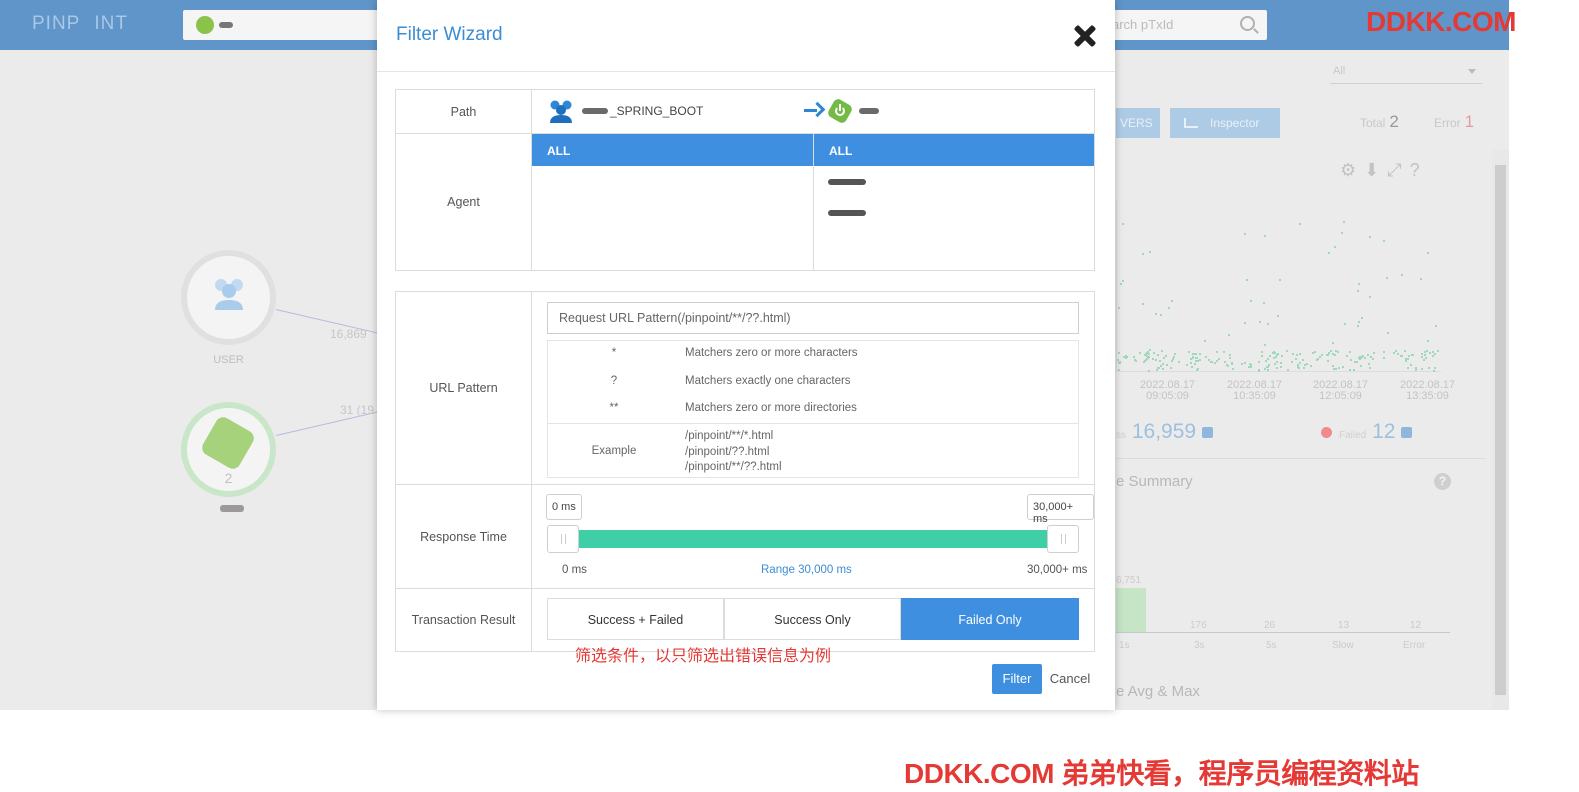 Image resolution: width=1579 pixels, height=792 pixels. Describe the element at coordinates (990, 619) in the screenshot. I see `tr-failed-only: Failed Only` at that location.